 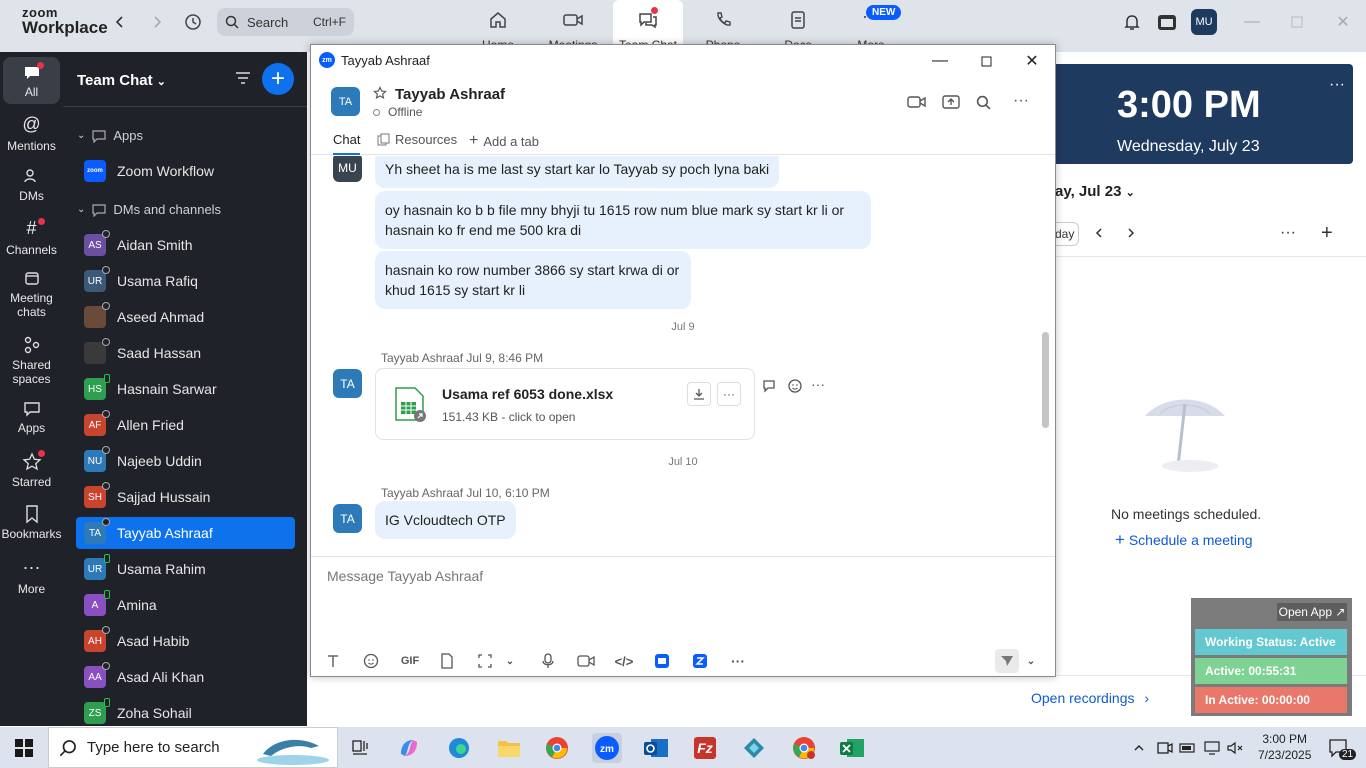 I want to click on rail-dms: DMs, so click(x=31, y=184).